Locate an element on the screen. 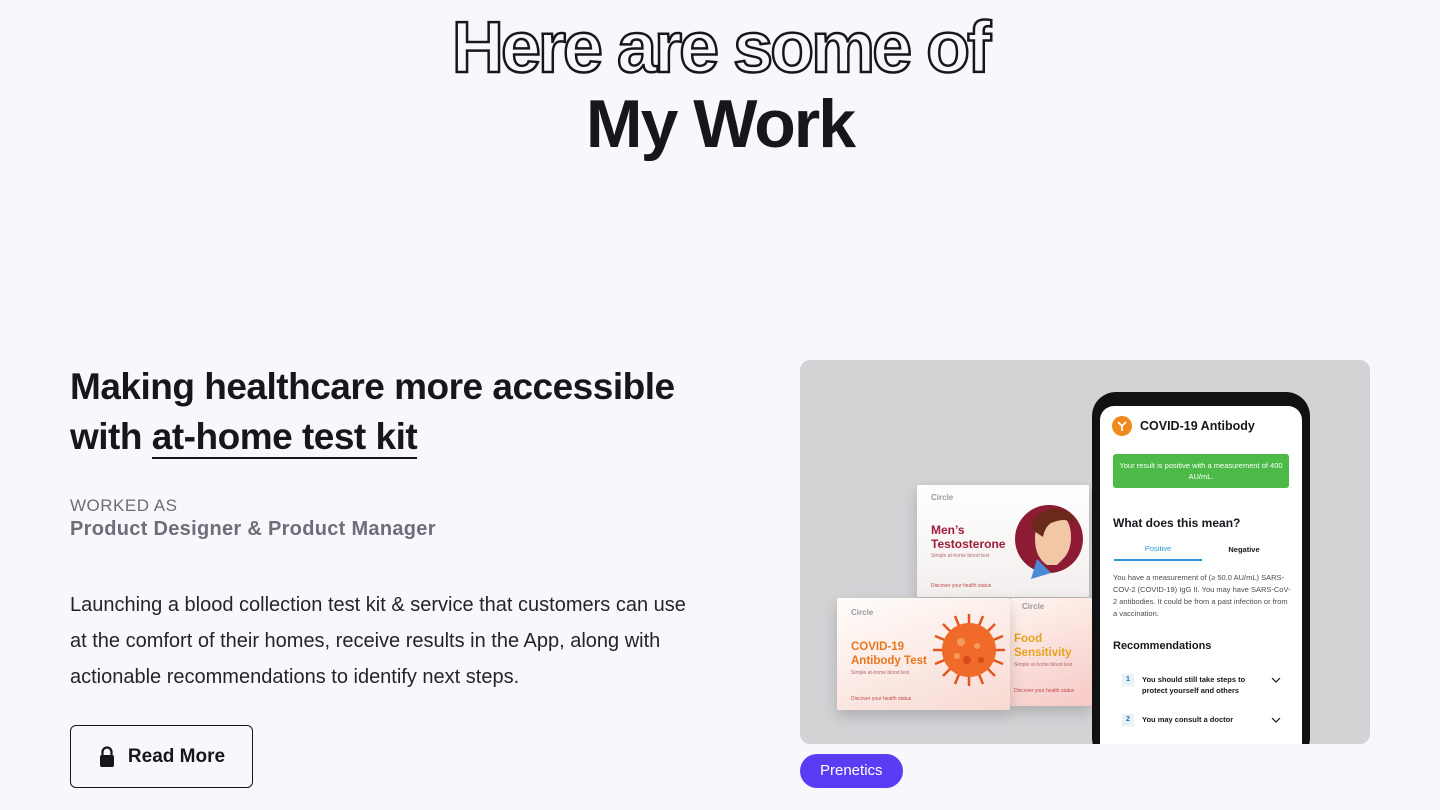 This screenshot has height=810, width=1440. box-title: Food Sensitivity is located at coordinates (1043, 646).